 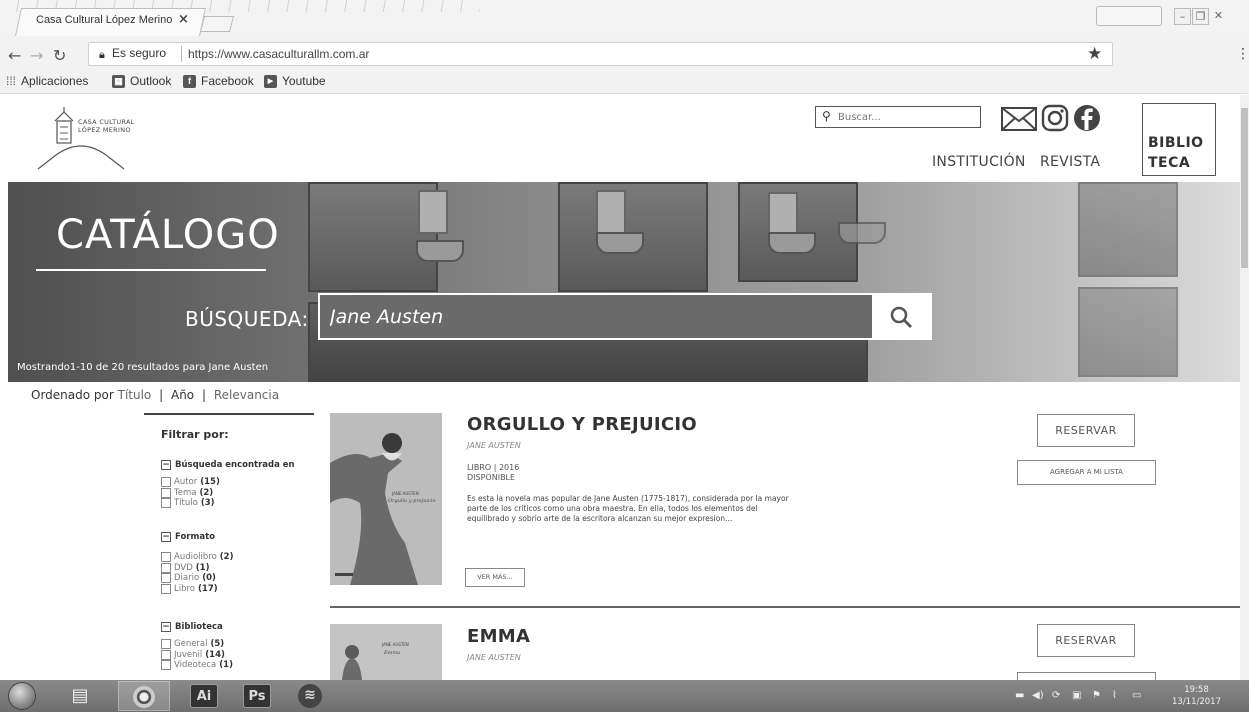 I want to click on scrollbar-thumb, so click(x=1244, y=188).